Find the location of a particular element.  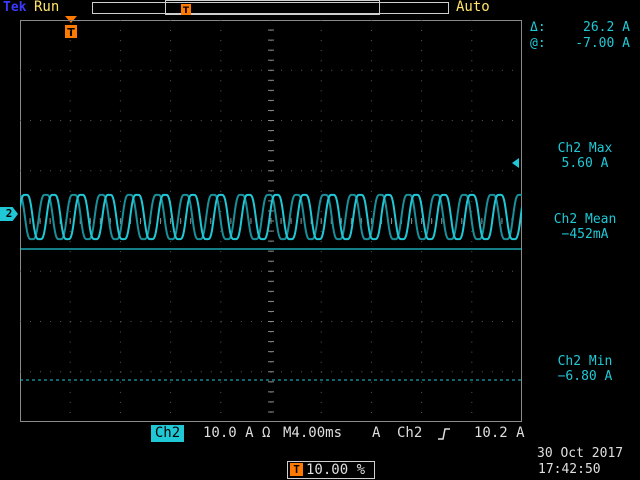

trigger-source: Ch2 is located at coordinates (410, 433).